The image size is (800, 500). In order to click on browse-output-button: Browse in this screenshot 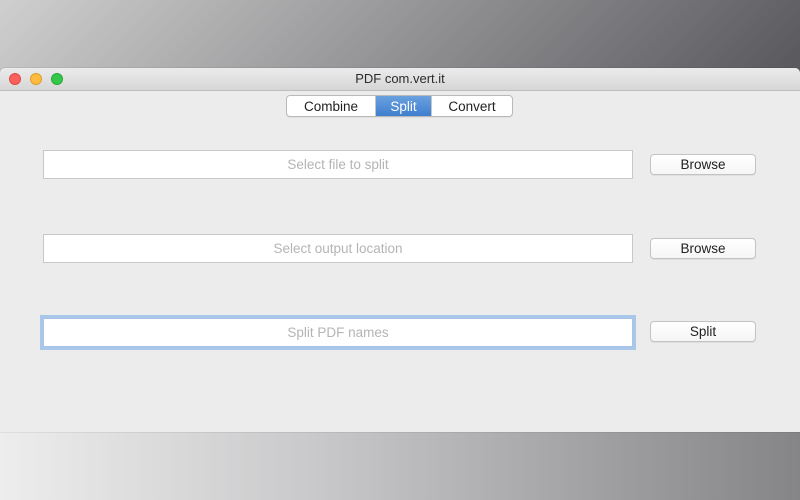, I will do `click(703, 248)`.